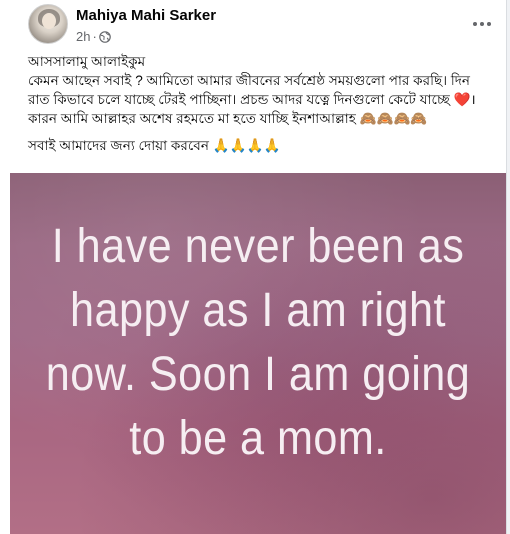 The height and width of the screenshot is (534, 510). I want to click on post-meta: 2h ·, so click(93, 37).